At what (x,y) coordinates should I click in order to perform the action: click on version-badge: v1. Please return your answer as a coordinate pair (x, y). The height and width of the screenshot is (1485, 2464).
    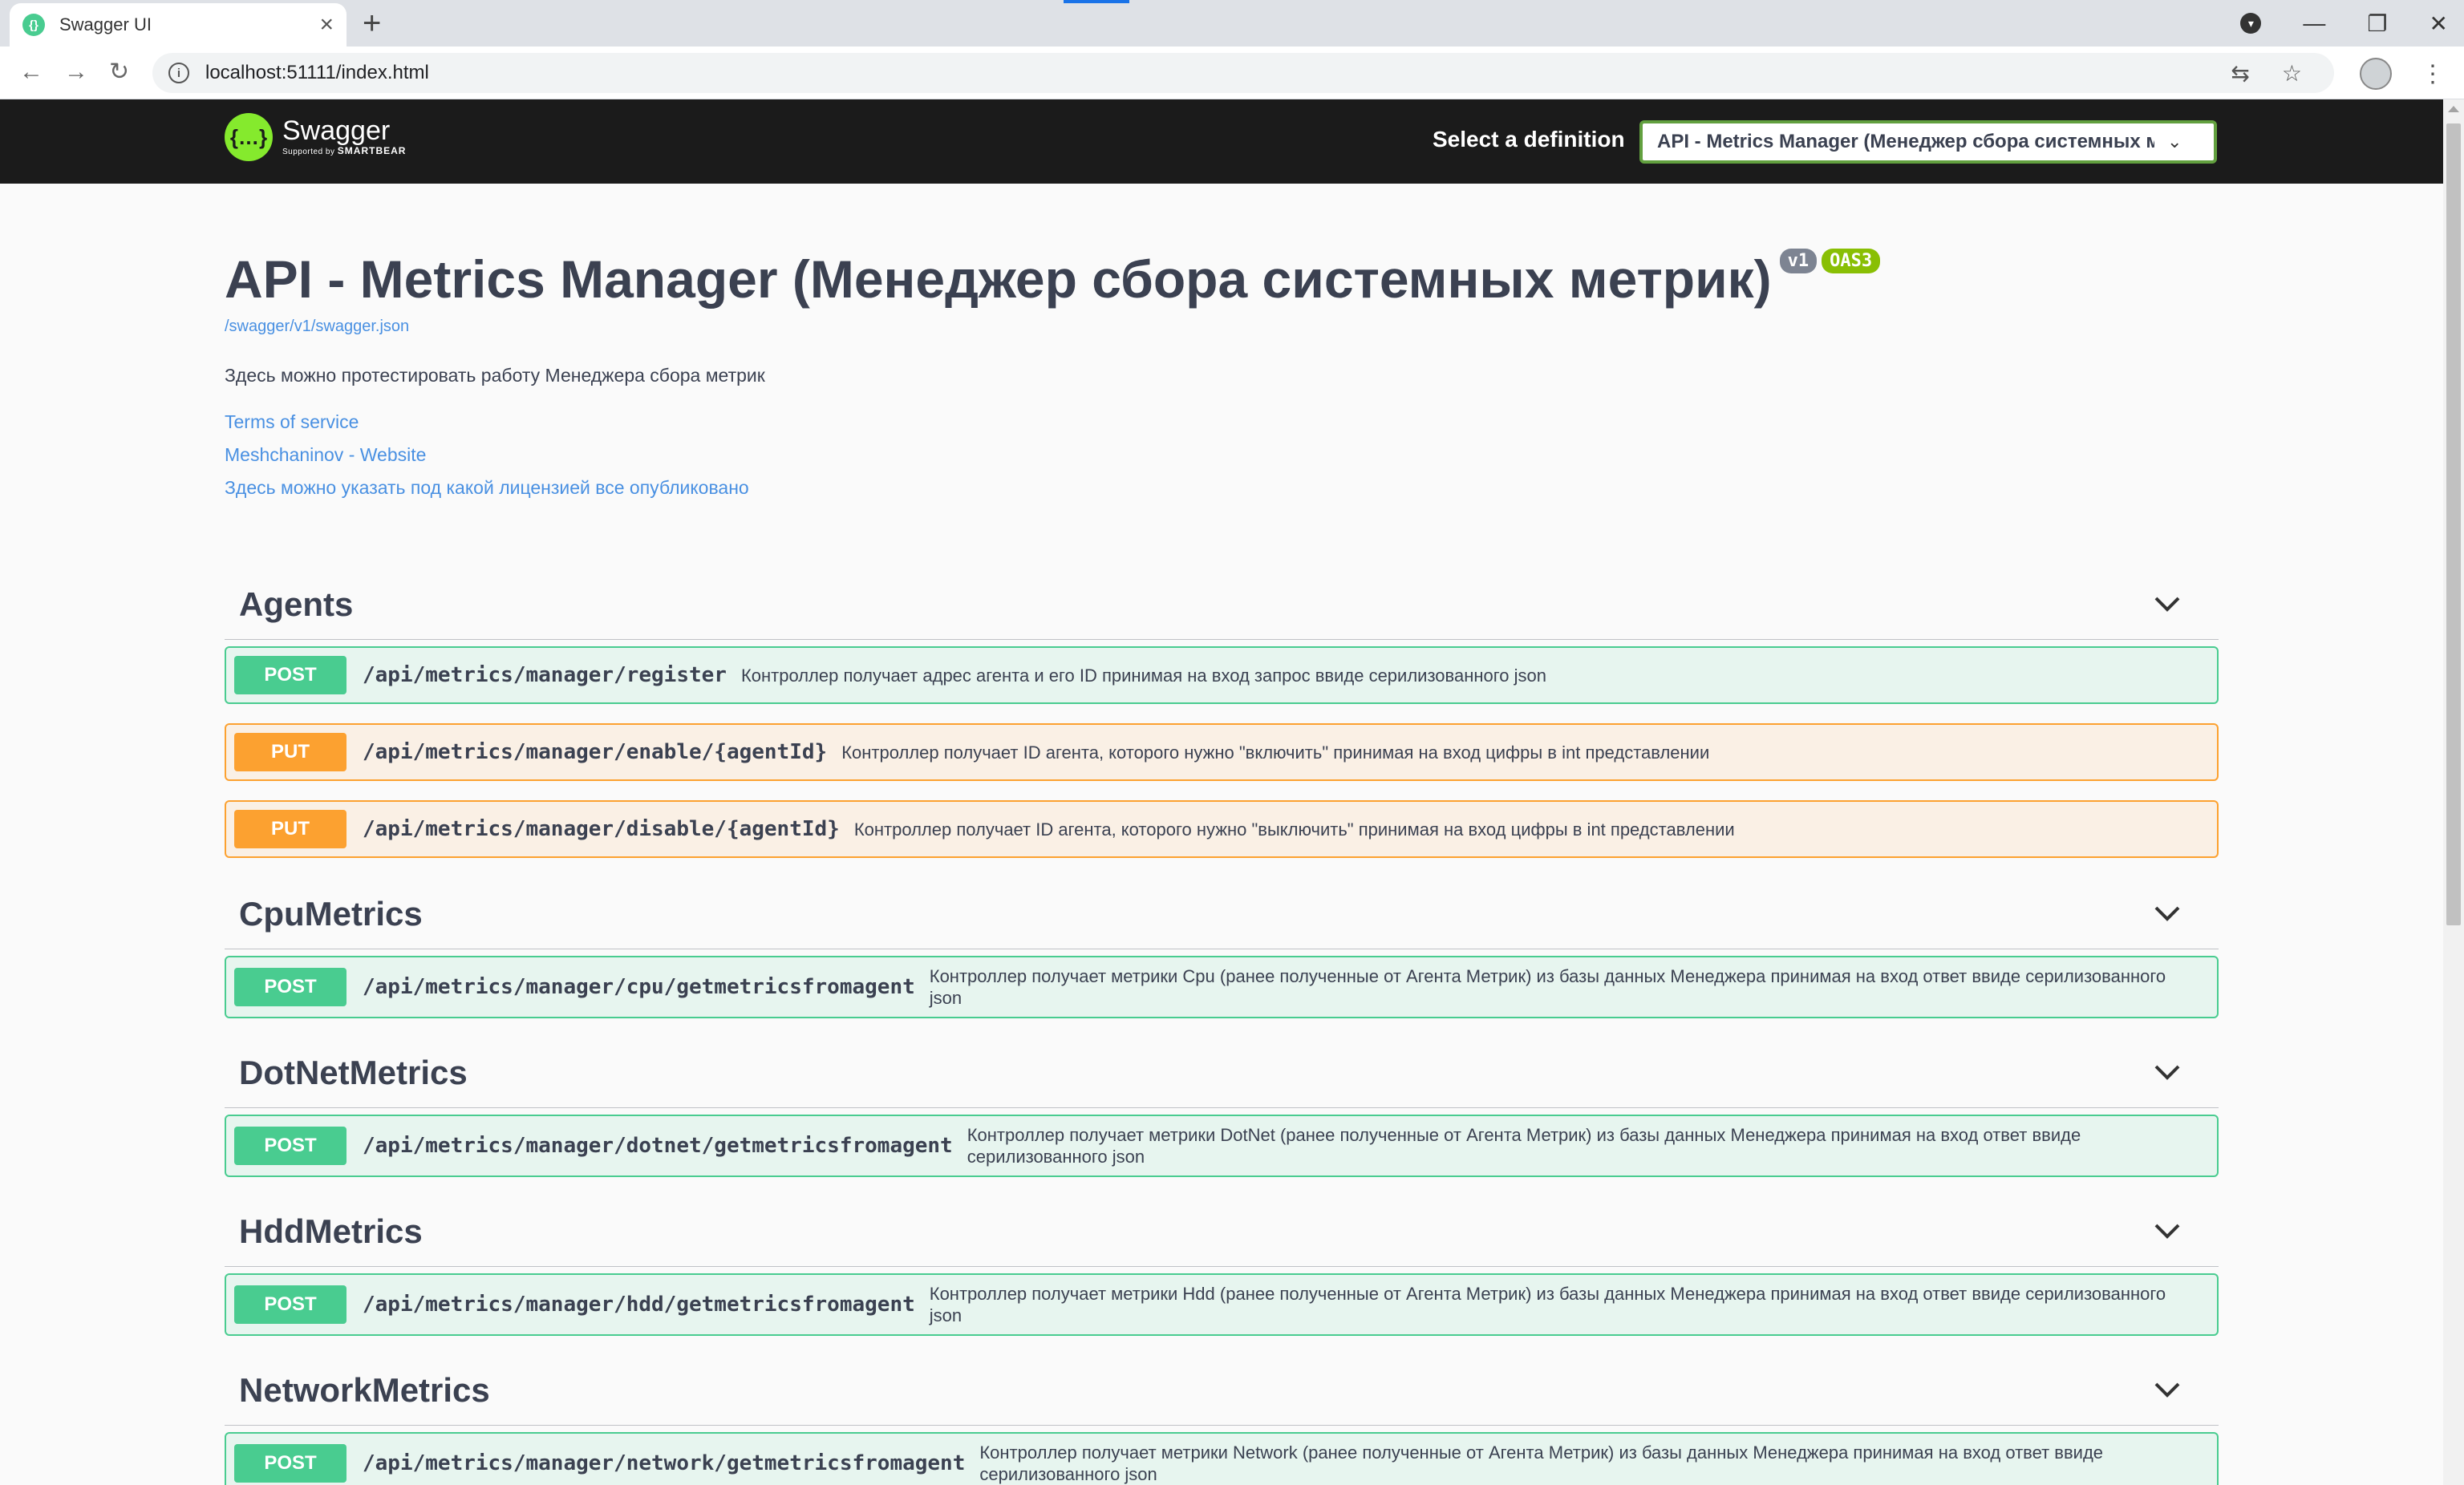
    Looking at the image, I should click on (1798, 261).